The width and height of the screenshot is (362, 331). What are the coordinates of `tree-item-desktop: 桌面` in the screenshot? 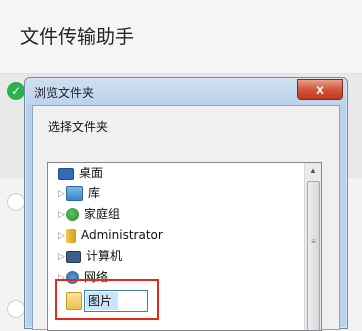 It's located at (80, 173).